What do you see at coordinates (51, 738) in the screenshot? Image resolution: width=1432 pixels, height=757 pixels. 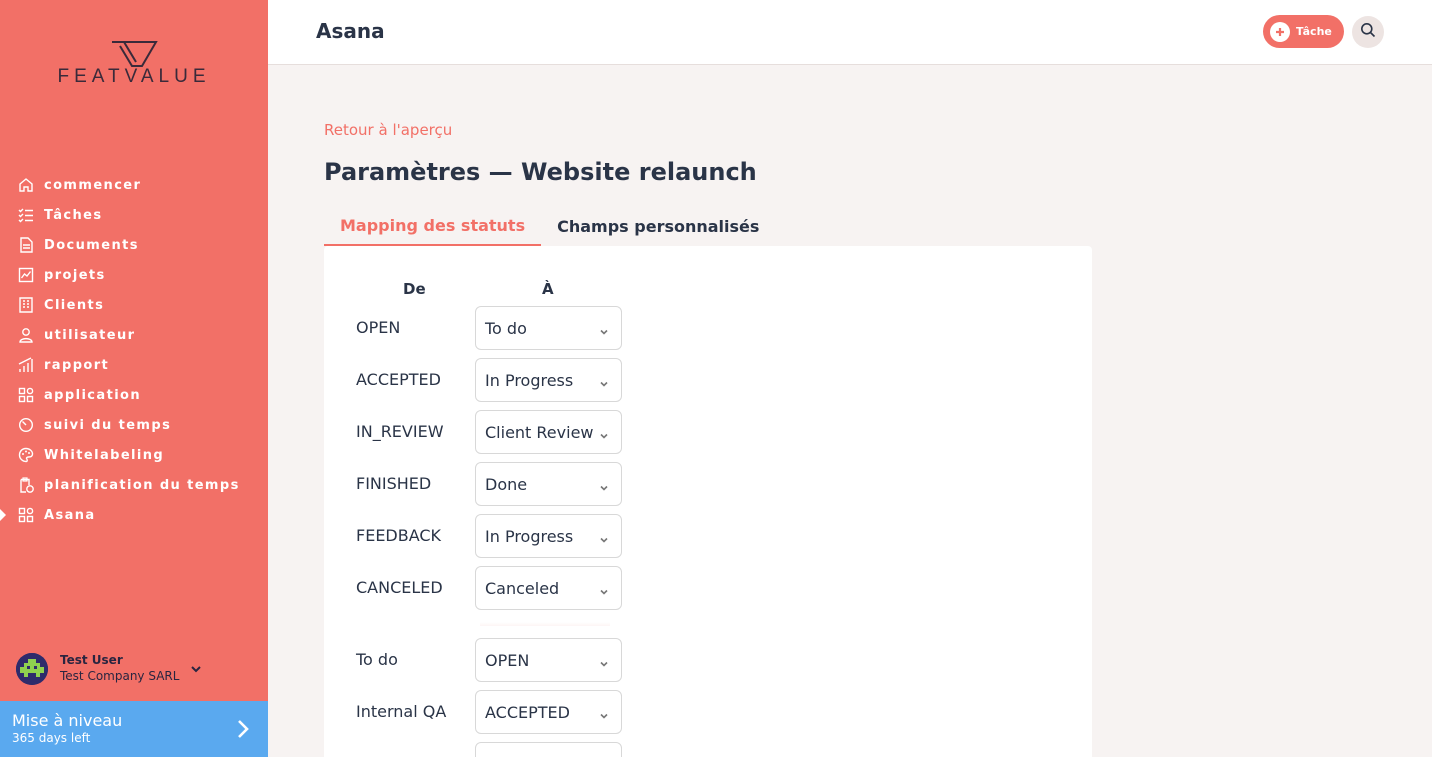 I see `upgrade-days-left: 365 days left` at bounding box center [51, 738].